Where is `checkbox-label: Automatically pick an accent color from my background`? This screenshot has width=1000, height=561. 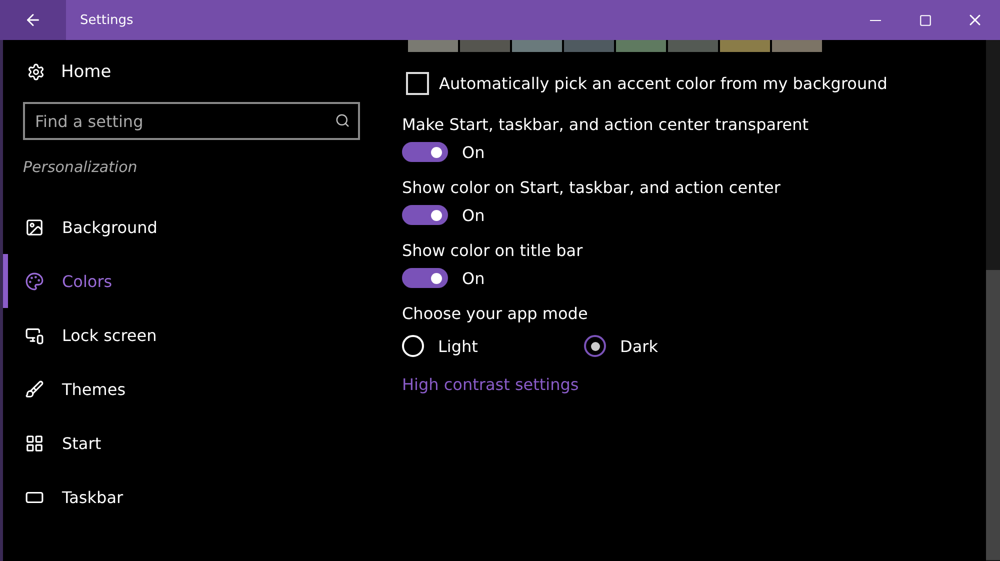
checkbox-label: Automatically pick an accent color from my background is located at coordinates (663, 83).